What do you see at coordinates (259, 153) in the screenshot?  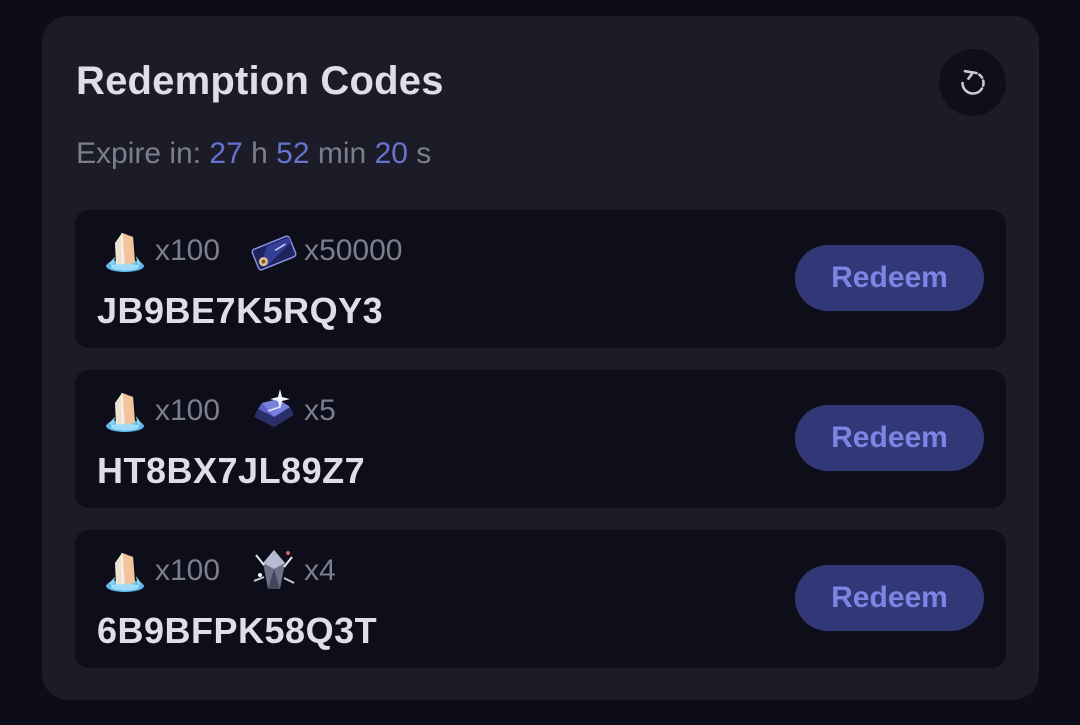 I see `expiry-hours-unit: h` at bounding box center [259, 153].